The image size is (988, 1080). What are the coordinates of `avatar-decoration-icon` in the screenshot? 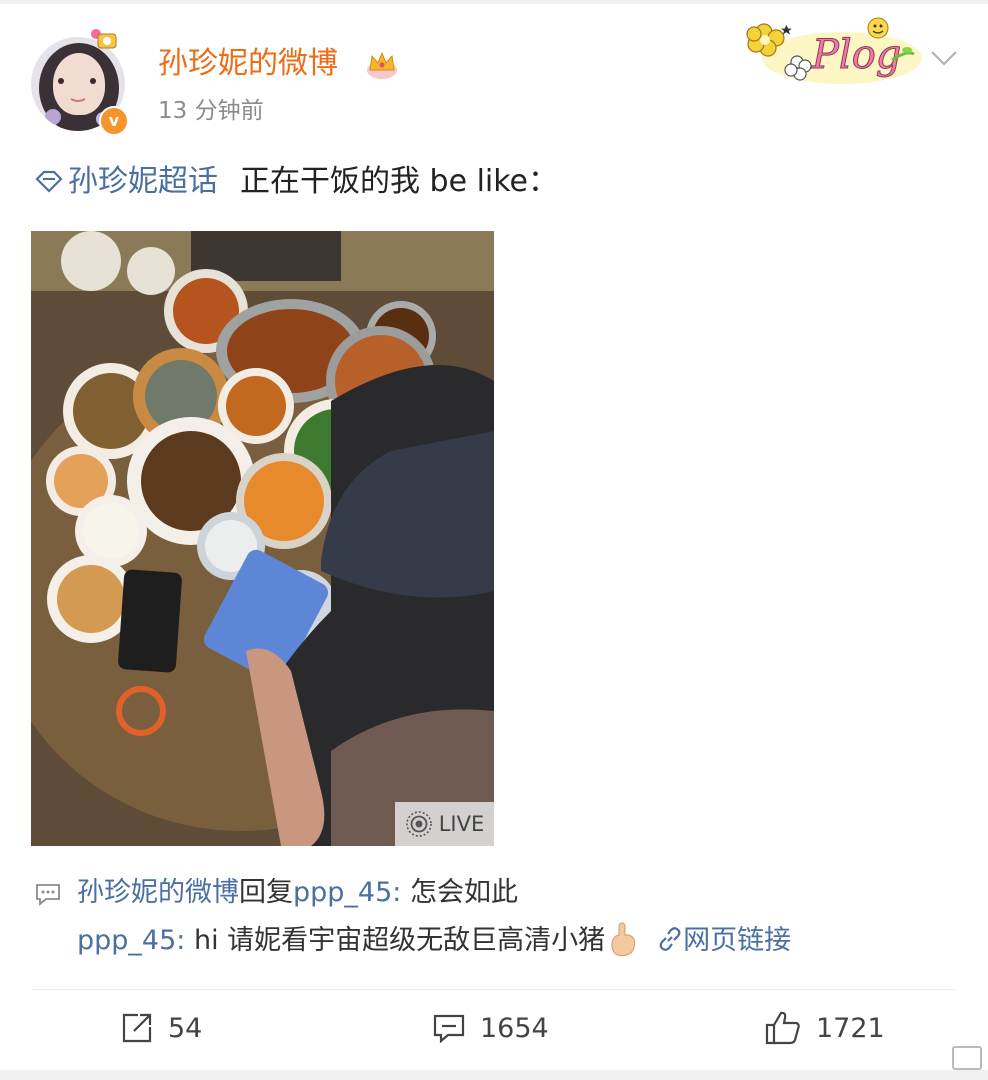 It's located at (104, 39).